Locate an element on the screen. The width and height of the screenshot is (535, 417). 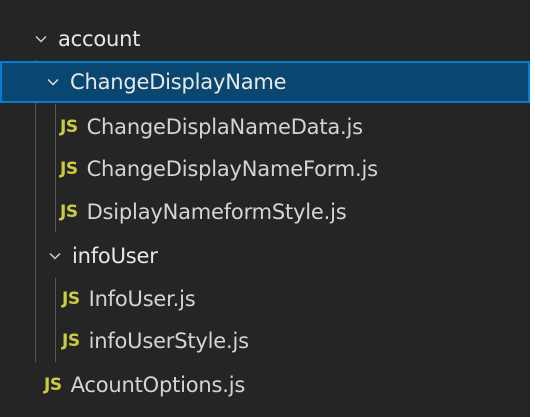
tree-file-infouser: JS InfoUser.js is located at coordinates (265, 299).